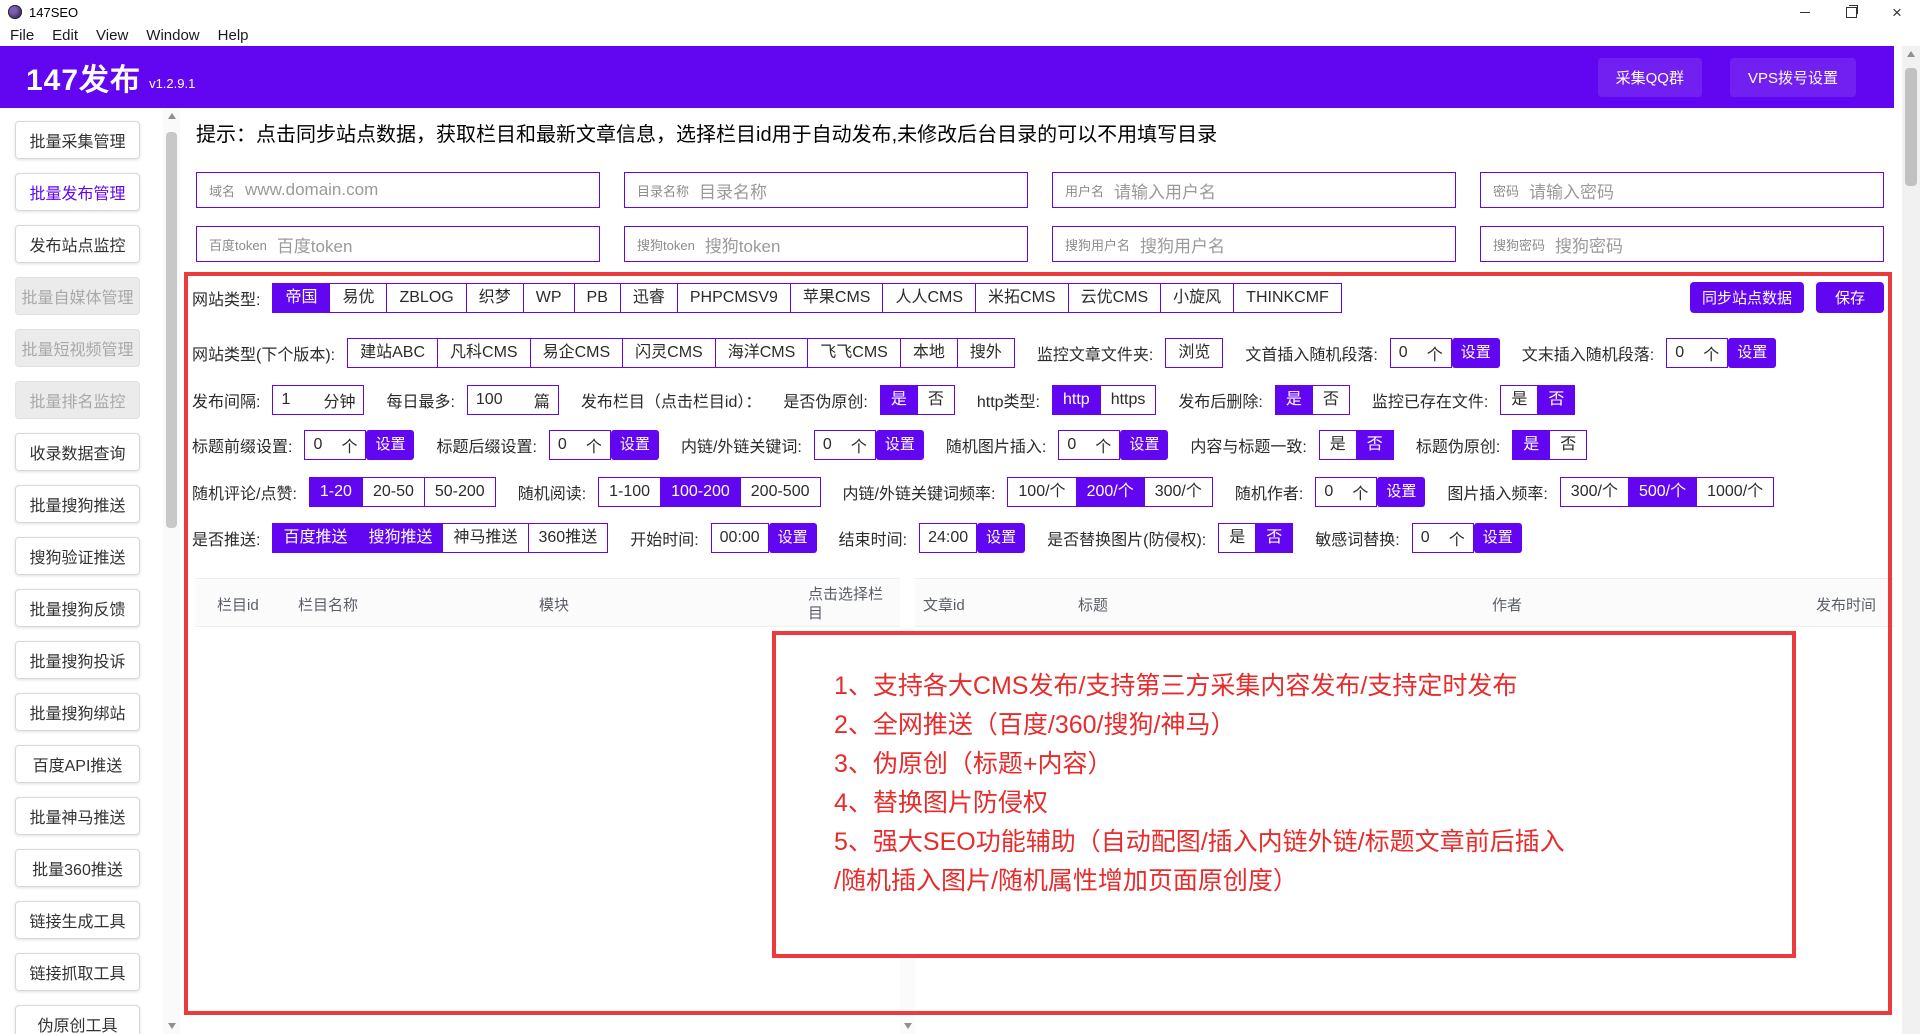  What do you see at coordinates (318, 400) in the screenshot?
I see `value-input: 1 分钟` at bounding box center [318, 400].